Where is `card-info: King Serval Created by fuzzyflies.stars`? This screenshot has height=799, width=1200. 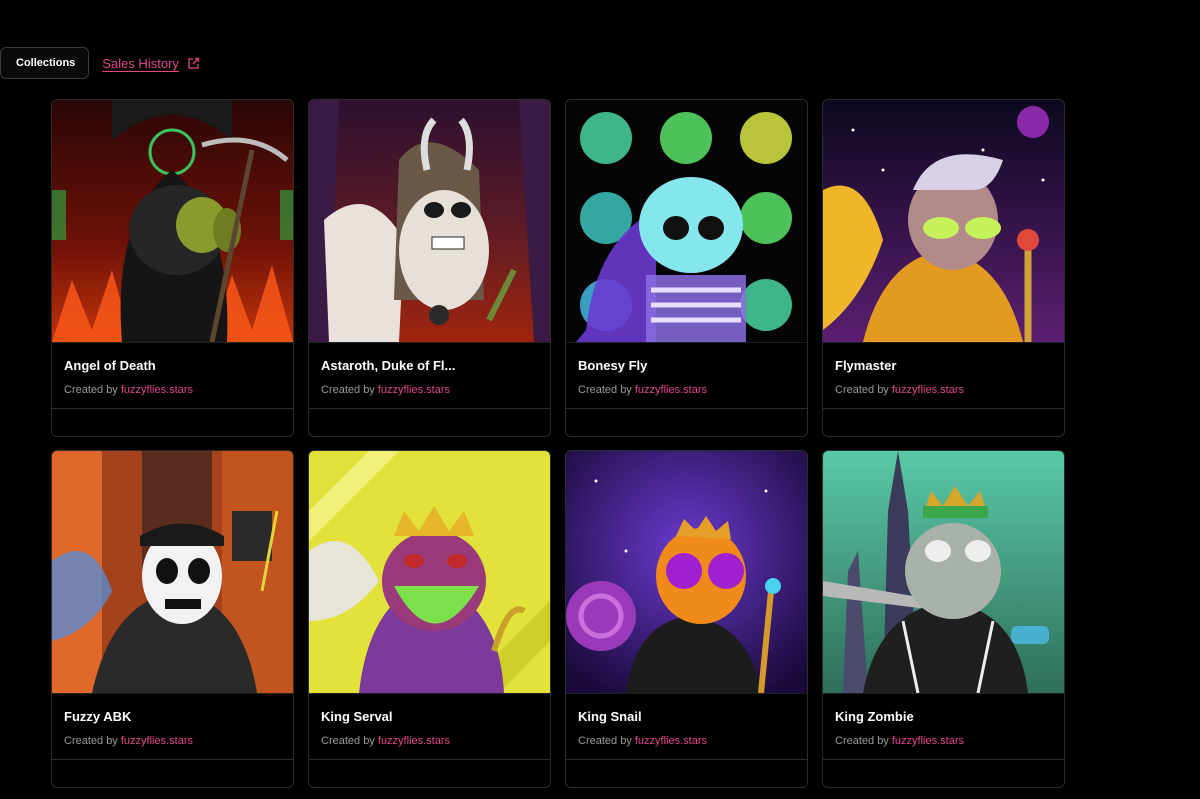 card-info: King Serval Created by fuzzyflies.stars is located at coordinates (429, 726).